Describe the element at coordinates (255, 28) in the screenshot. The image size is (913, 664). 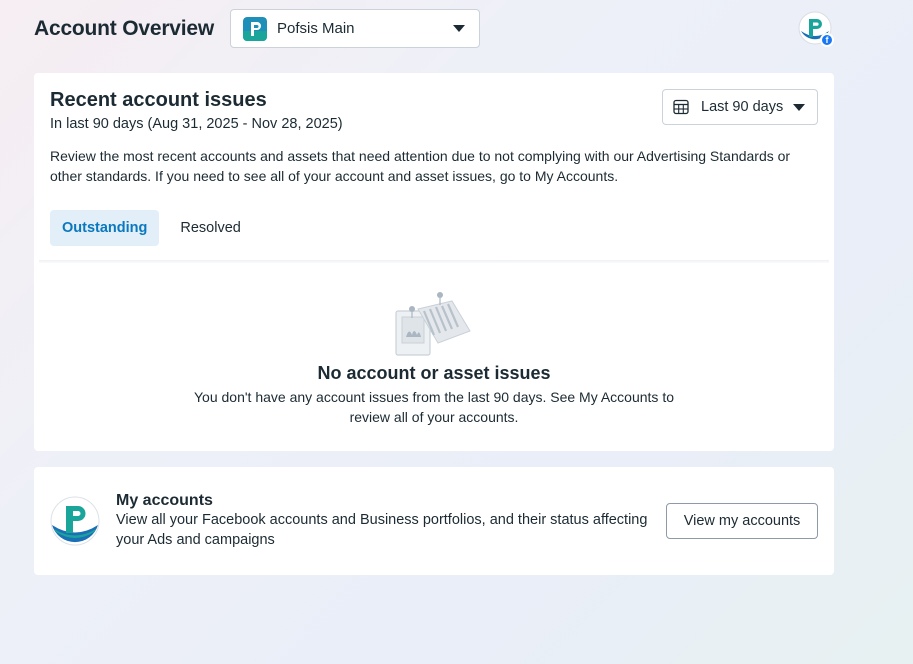
I see `pofsis-logo-icon` at that location.